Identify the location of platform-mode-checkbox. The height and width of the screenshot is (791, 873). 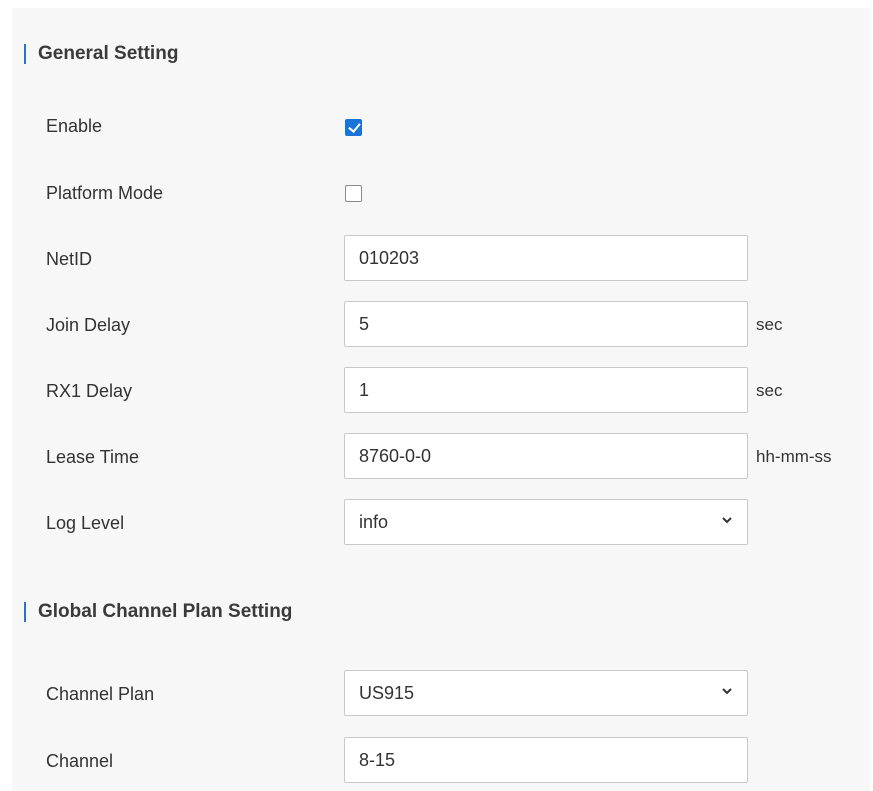
(353, 193).